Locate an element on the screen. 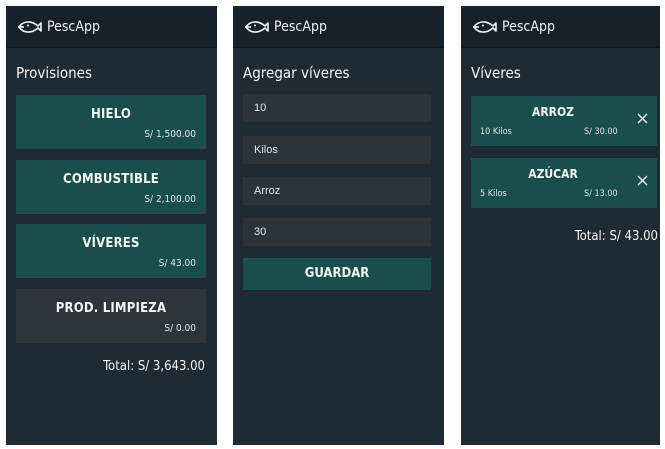 This screenshot has width=665, height=449. viveres-total: Total: S/ 43.00 is located at coordinates (616, 236).